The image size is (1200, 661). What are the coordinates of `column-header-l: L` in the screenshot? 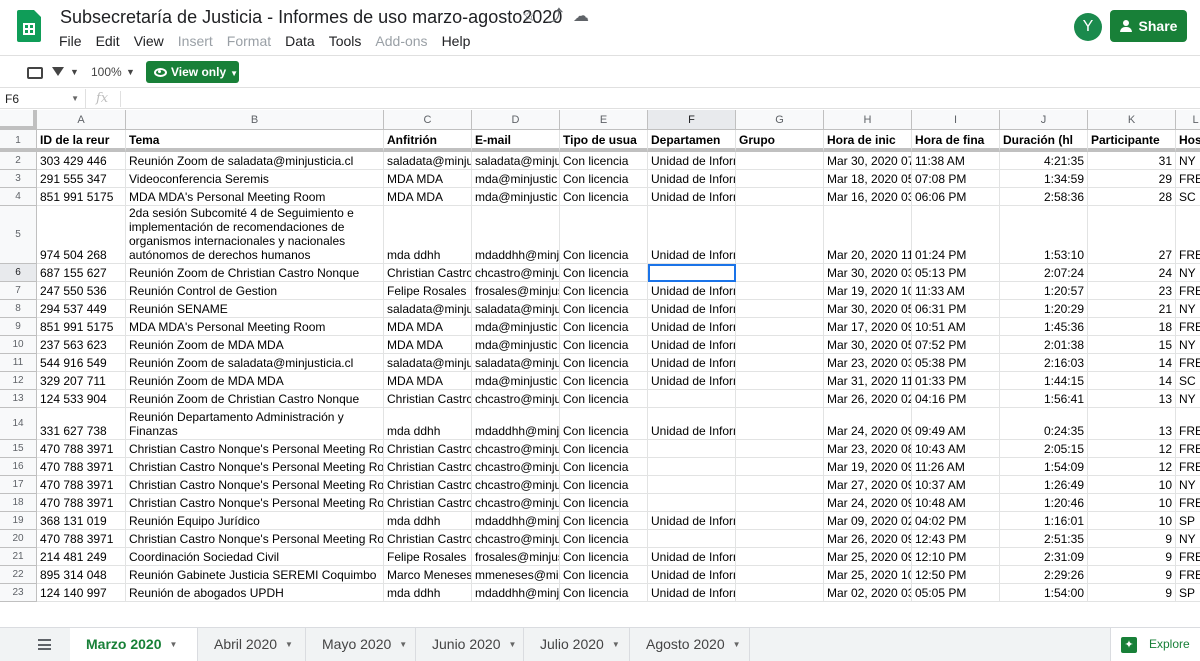 It's located at (1188, 120).